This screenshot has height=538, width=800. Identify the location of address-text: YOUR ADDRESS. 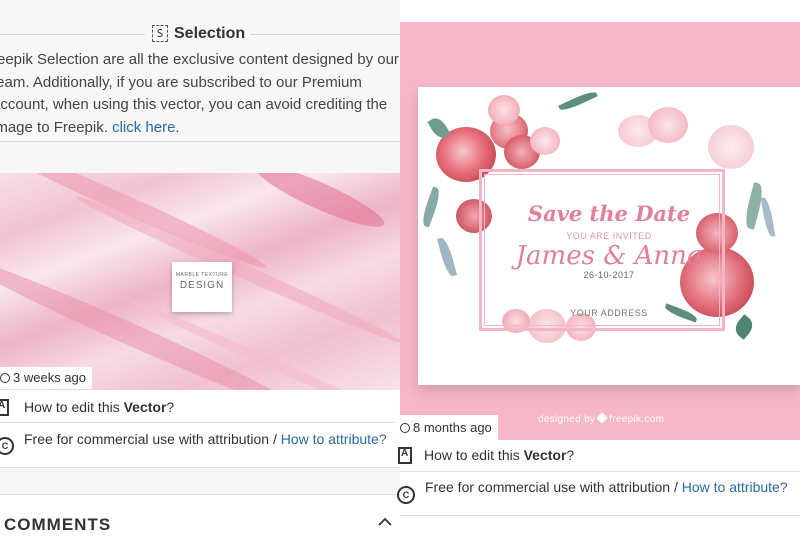
(609, 313).